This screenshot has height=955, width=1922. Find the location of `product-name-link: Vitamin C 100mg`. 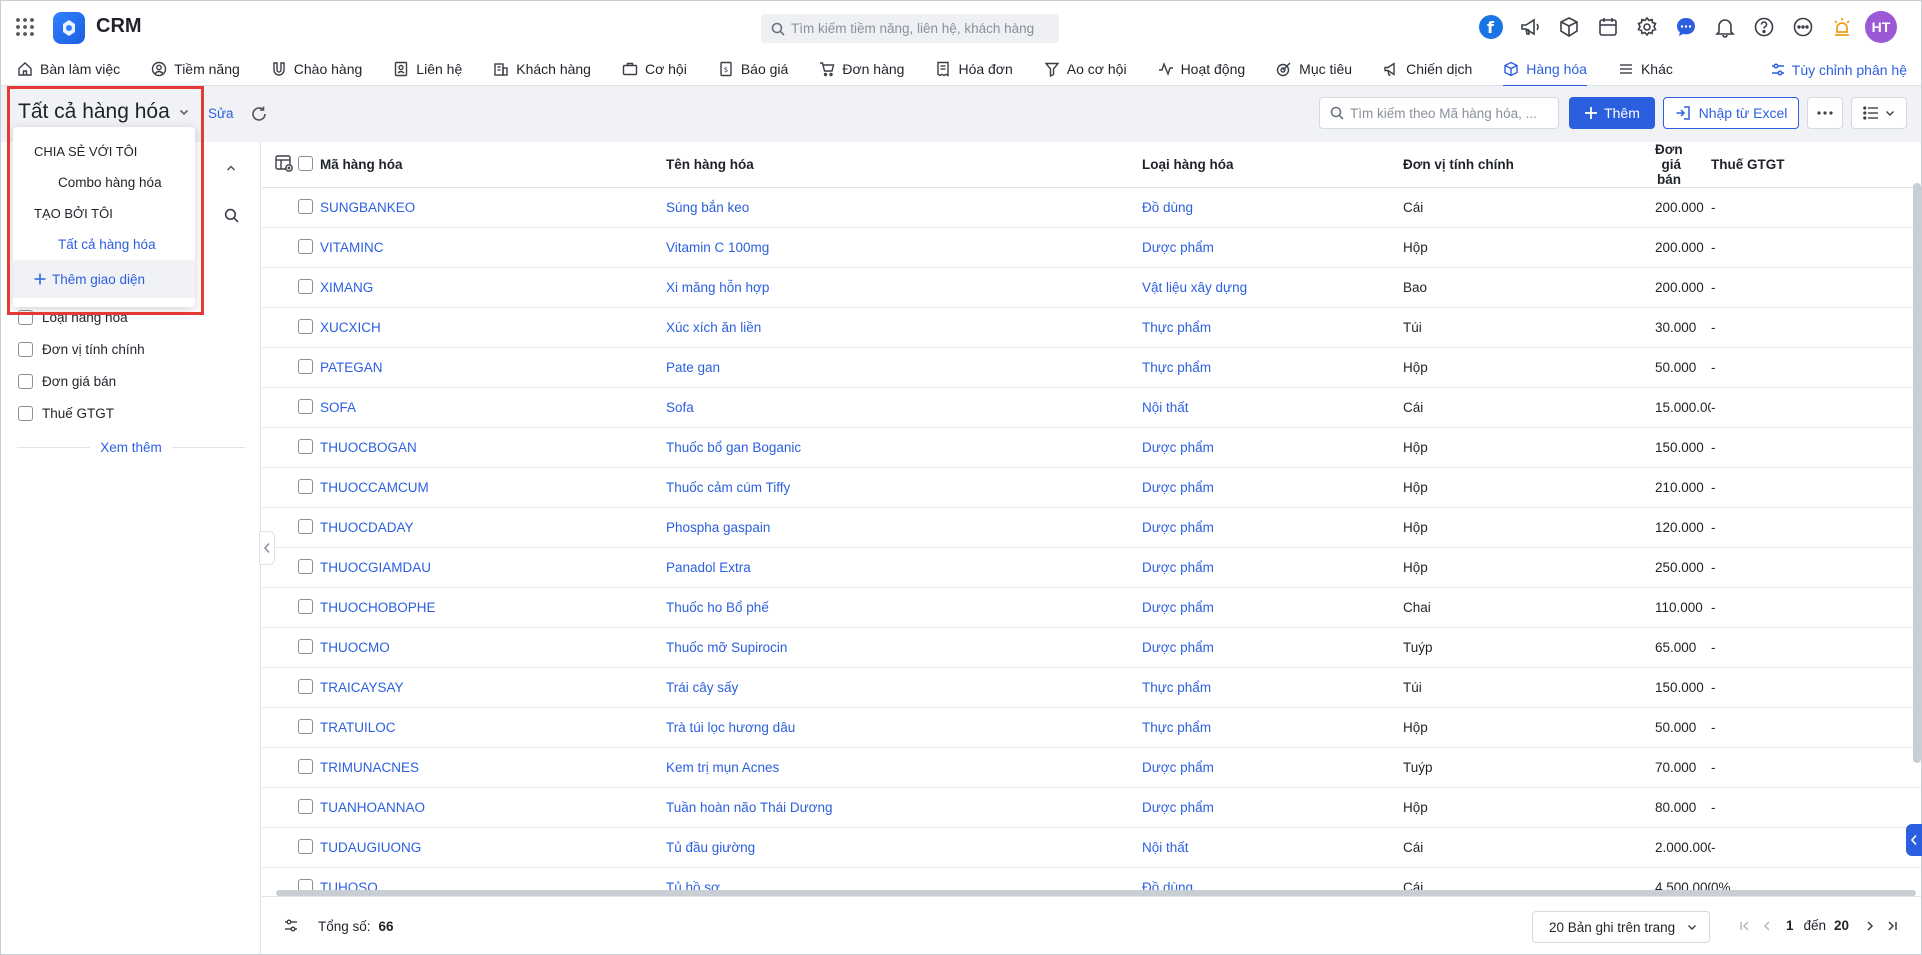

product-name-link: Vitamin C 100mg is located at coordinates (904, 247).